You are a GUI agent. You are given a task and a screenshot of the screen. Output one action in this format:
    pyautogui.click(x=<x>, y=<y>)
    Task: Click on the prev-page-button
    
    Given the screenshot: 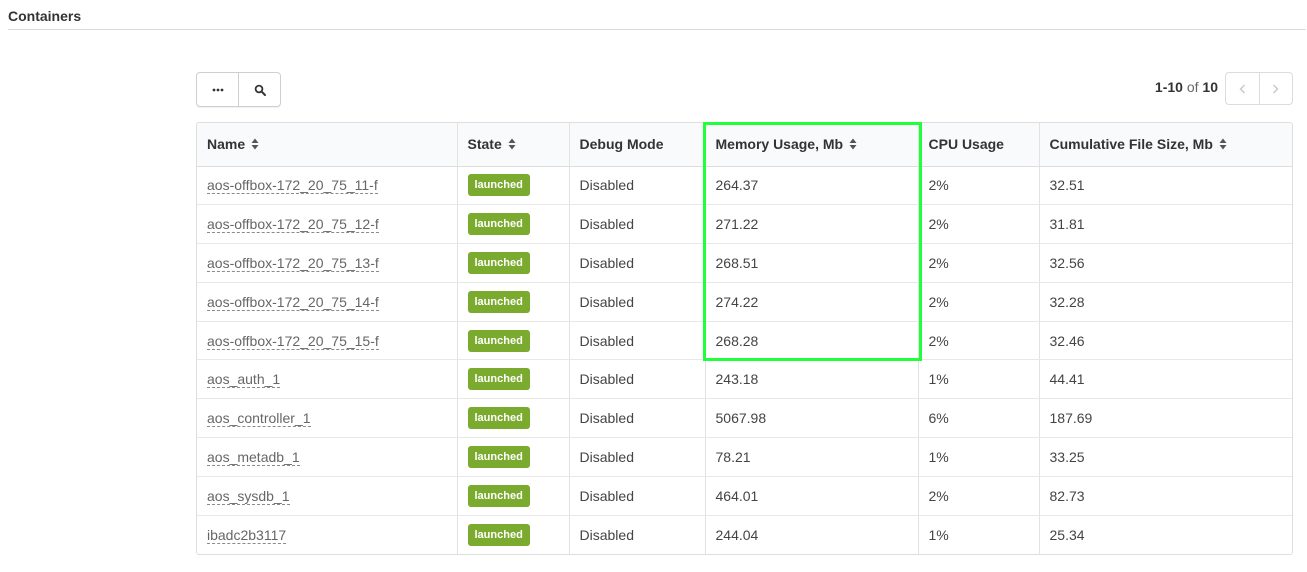 What is the action you would take?
    pyautogui.click(x=1242, y=88)
    